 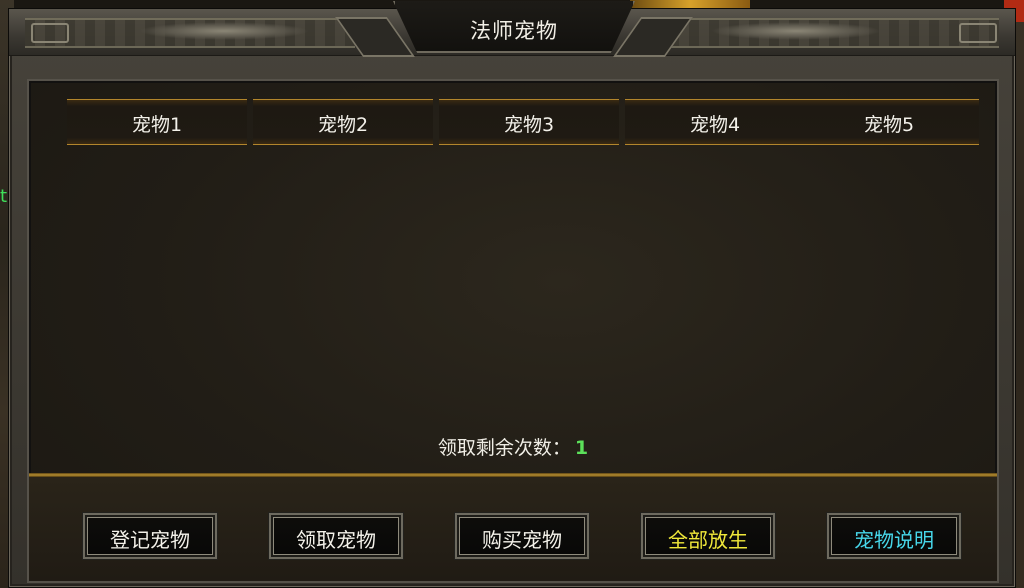 I want to click on release-all-button: 全部放生, so click(x=708, y=536).